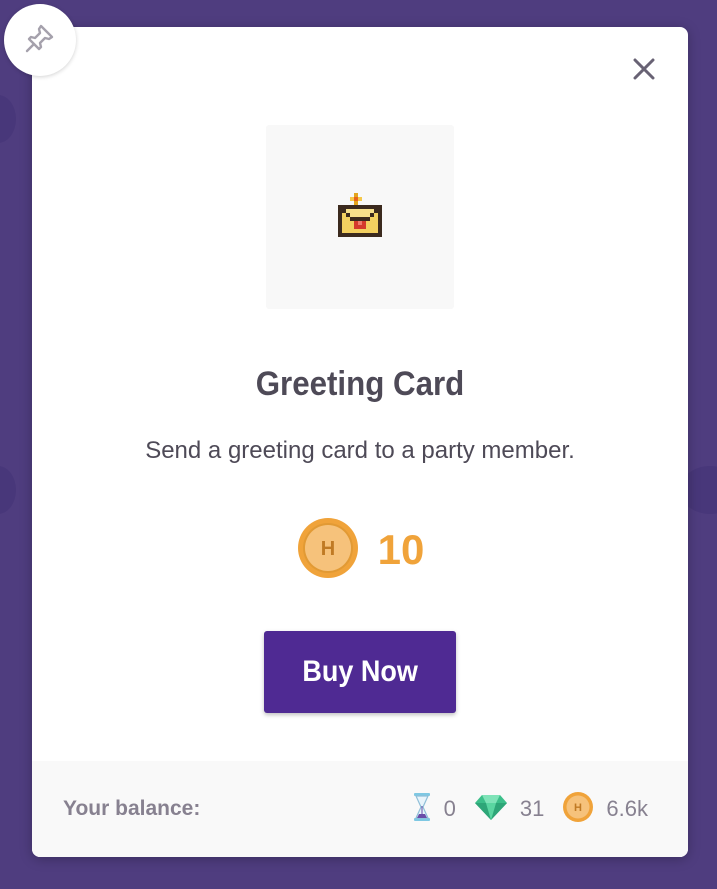  I want to click on close-icon, so click(644, 71).